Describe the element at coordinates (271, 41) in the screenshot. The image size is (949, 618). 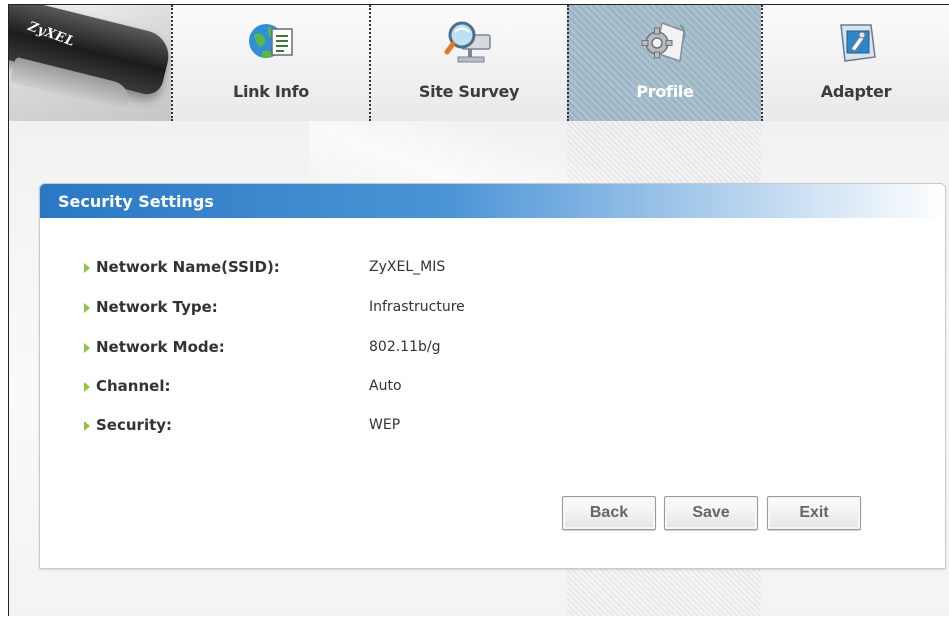
I see `globe-document-icon` at that location.